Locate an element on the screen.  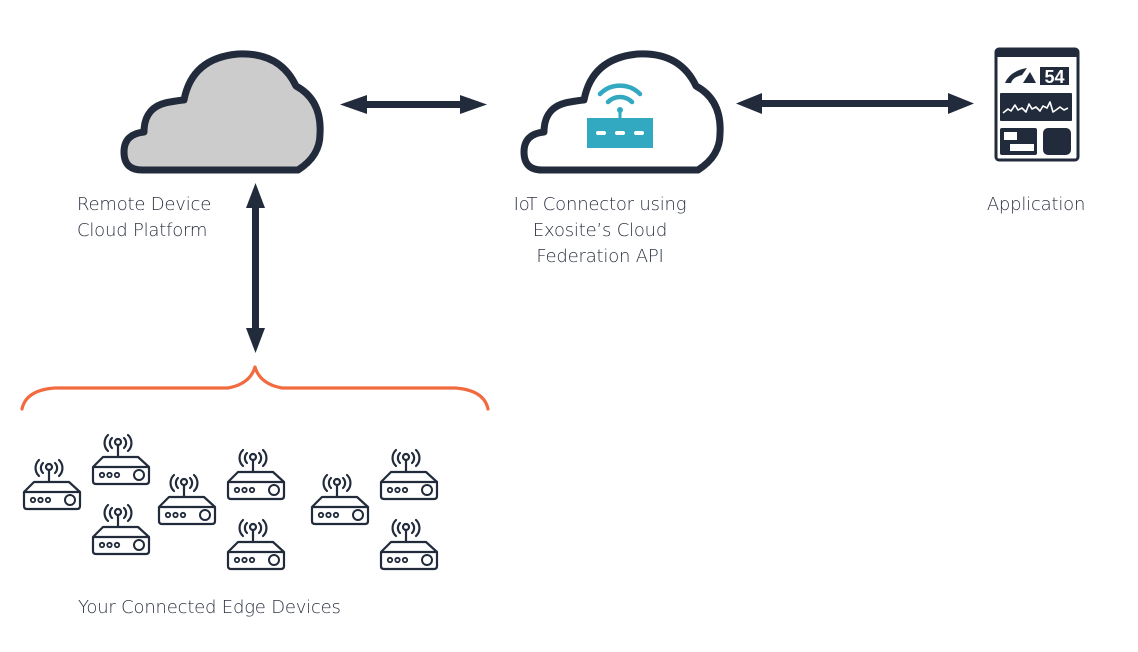
remote-platform-label-line-2: Cloud Platform is located at coordinates (142, 230).